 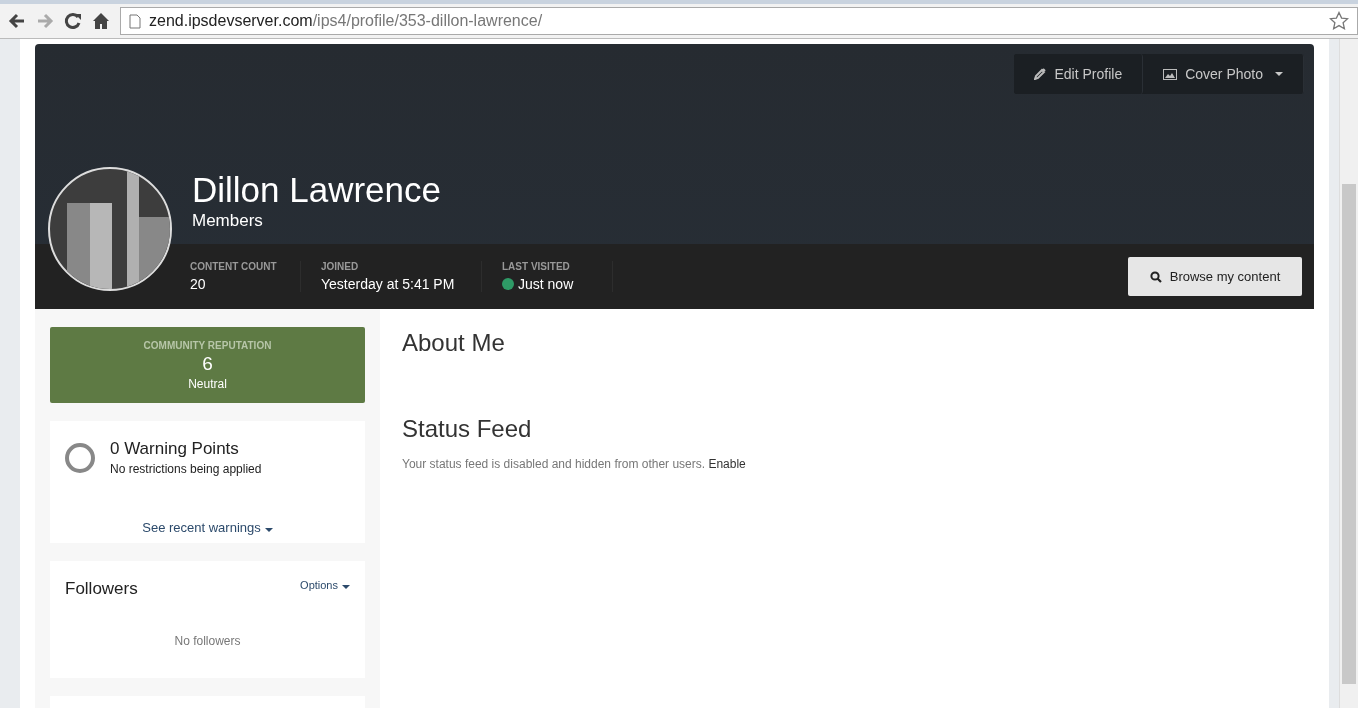 What do you see at coordinates (80, 458) in the screenshot?
I see `warning-ring-icon` at bounding box center [80, 458].